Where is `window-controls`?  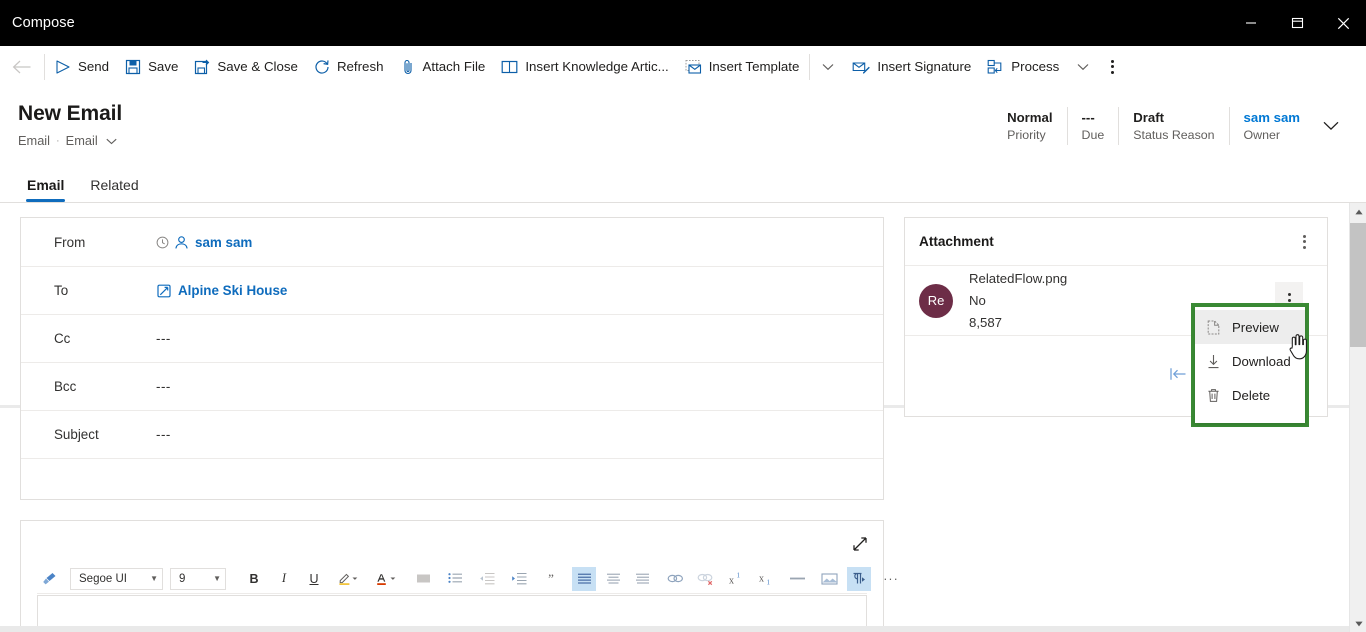 window-controls is located at coordinates (1297, 23).